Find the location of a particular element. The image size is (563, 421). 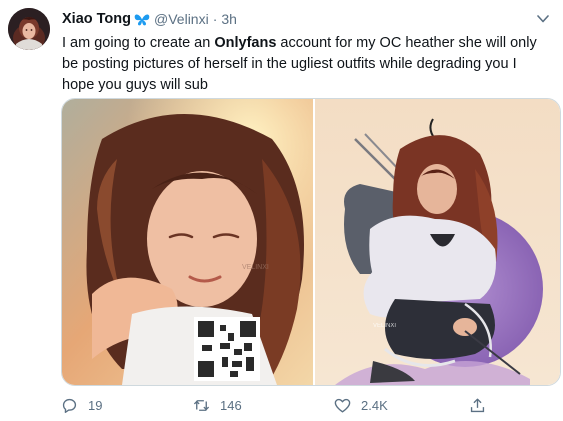

avatar-image is located at coordinates (29, 29).